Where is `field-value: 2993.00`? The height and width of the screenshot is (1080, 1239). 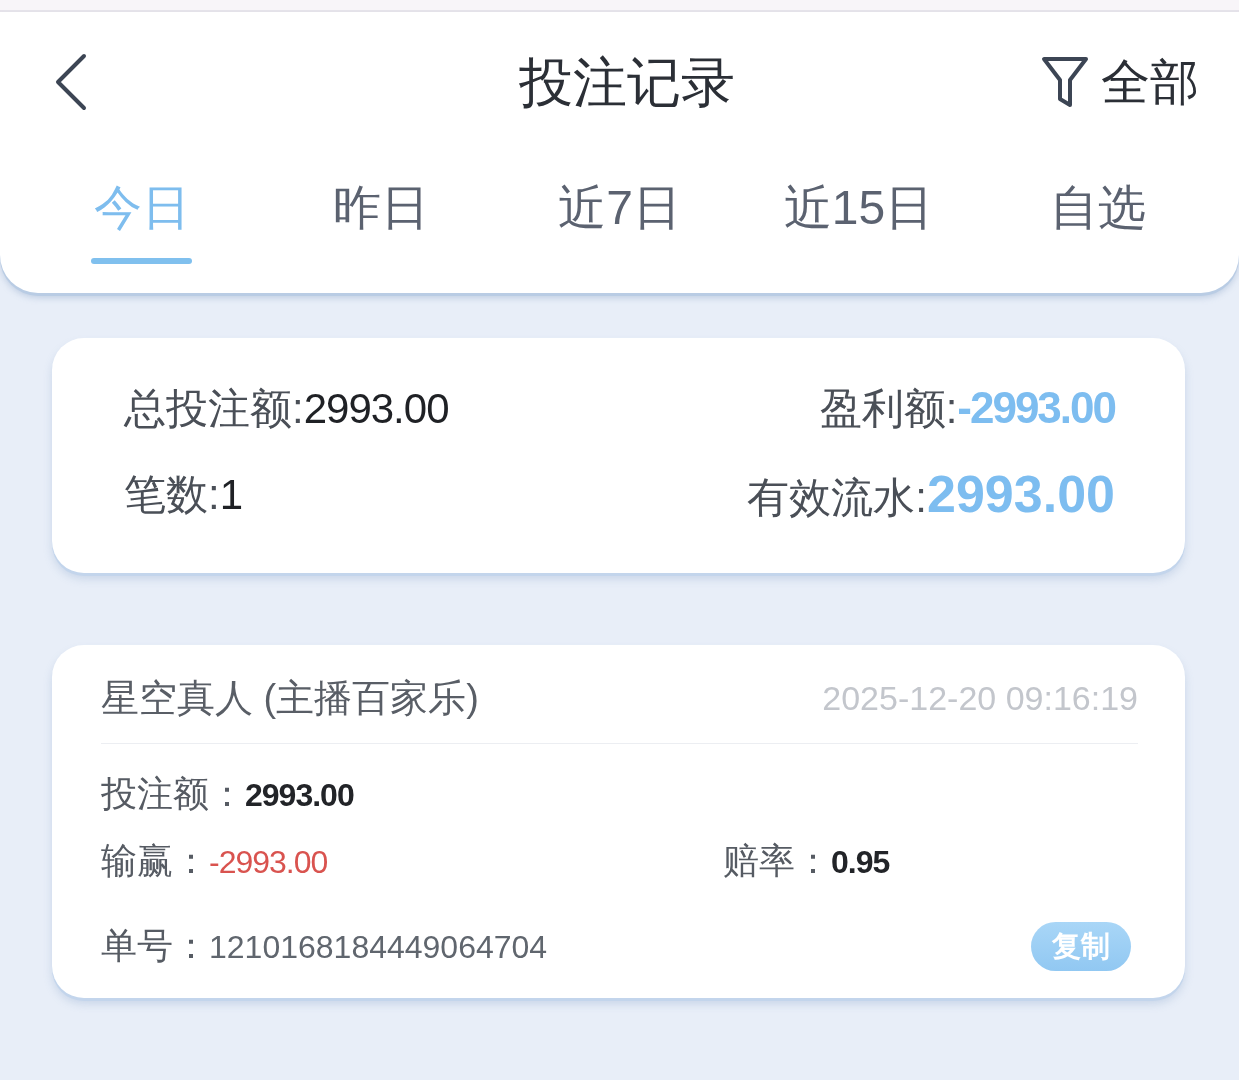 field-value: 2993.00 is located at coordinates (299, 795).